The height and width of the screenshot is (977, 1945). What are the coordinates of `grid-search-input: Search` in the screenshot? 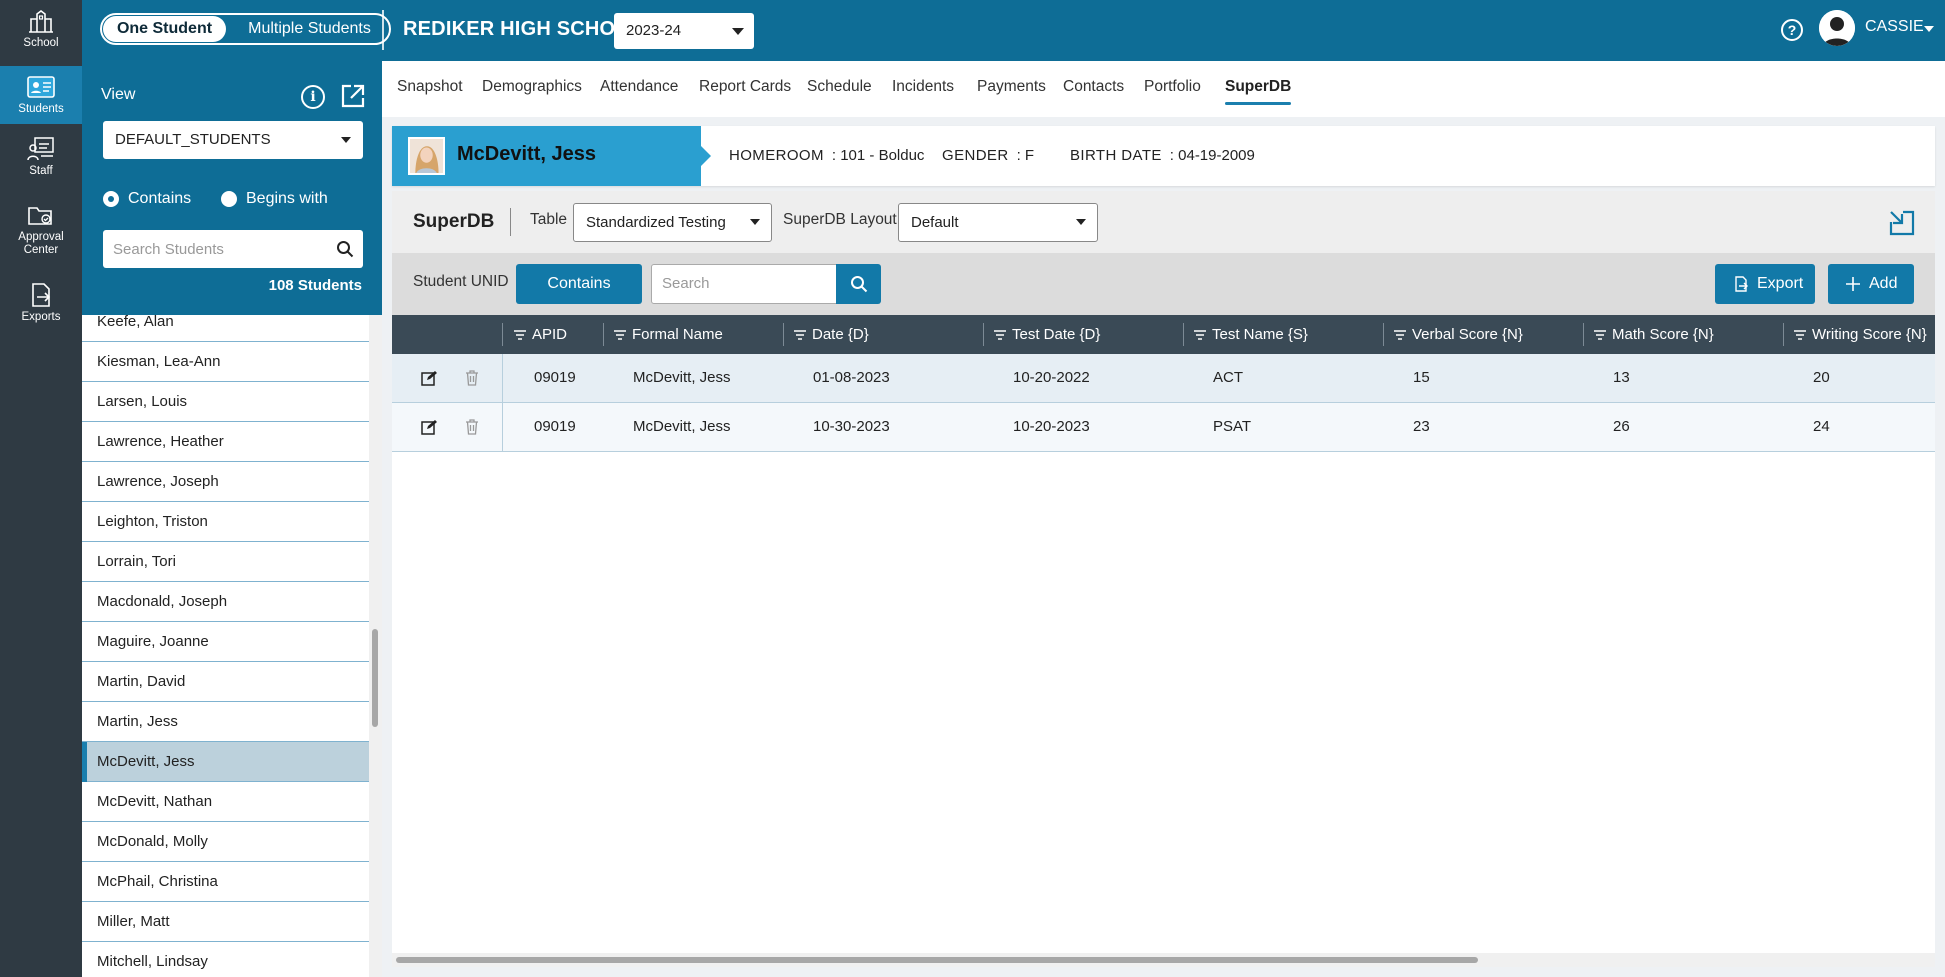 It's located at (744, 284).